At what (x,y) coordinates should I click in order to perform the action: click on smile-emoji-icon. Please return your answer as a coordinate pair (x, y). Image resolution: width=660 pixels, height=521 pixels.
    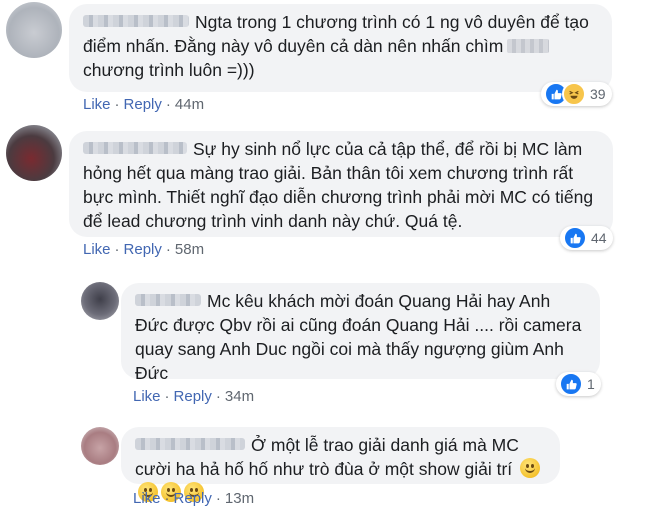
    Looking at the image, I should click on (530, 468).